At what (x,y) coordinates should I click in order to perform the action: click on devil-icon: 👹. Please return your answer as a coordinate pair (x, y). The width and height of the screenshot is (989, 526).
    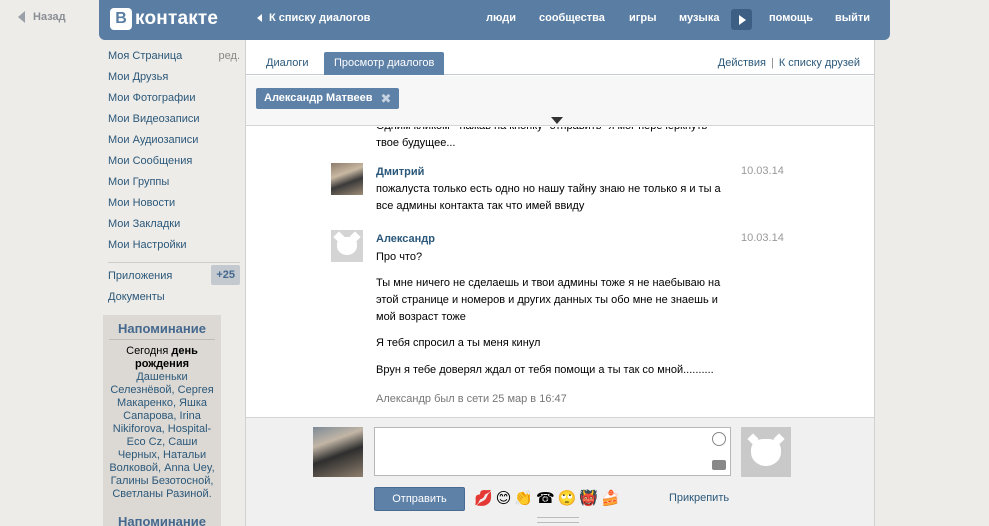
    Looking at the image, I should click on (588, 499).